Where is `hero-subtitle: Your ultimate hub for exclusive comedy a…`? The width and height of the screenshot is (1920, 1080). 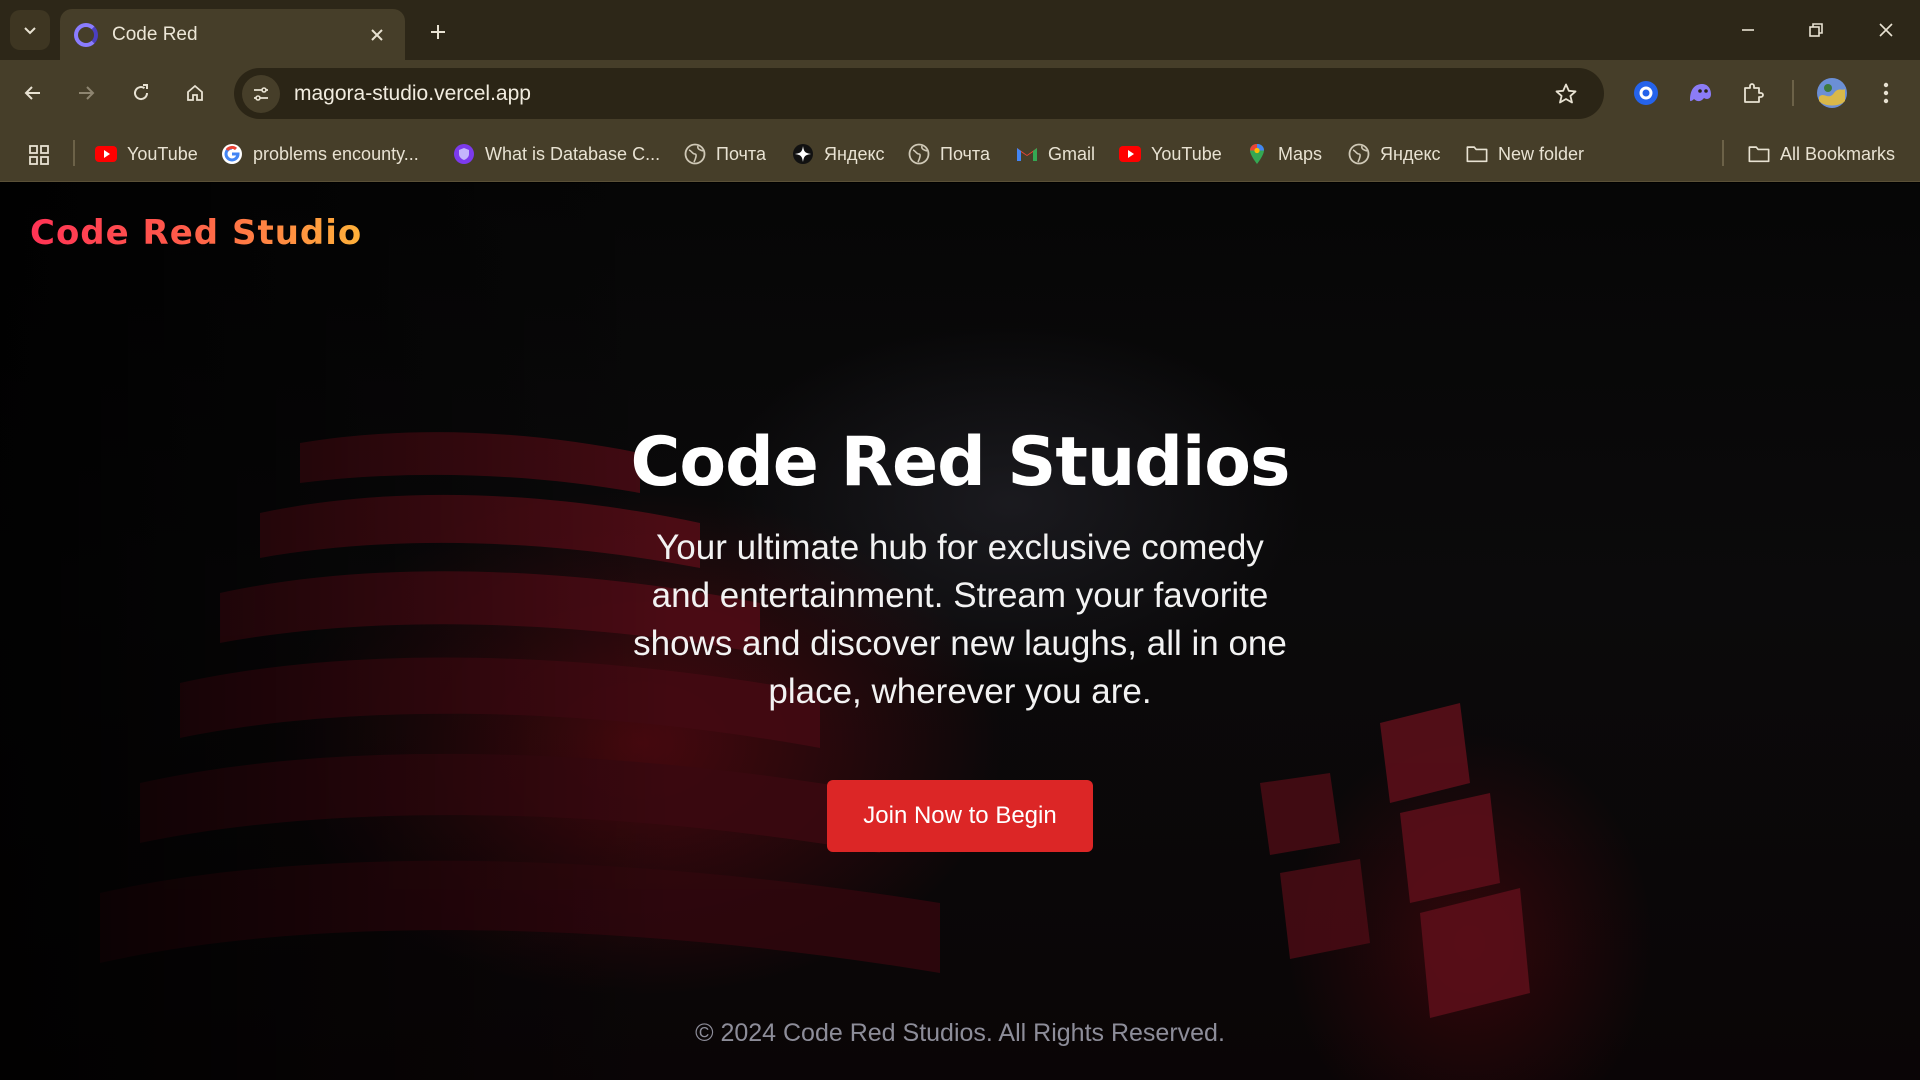 hero-subtitle: Your ultimate hub for exclusive comedy a… is located at coordinates (960, 619).